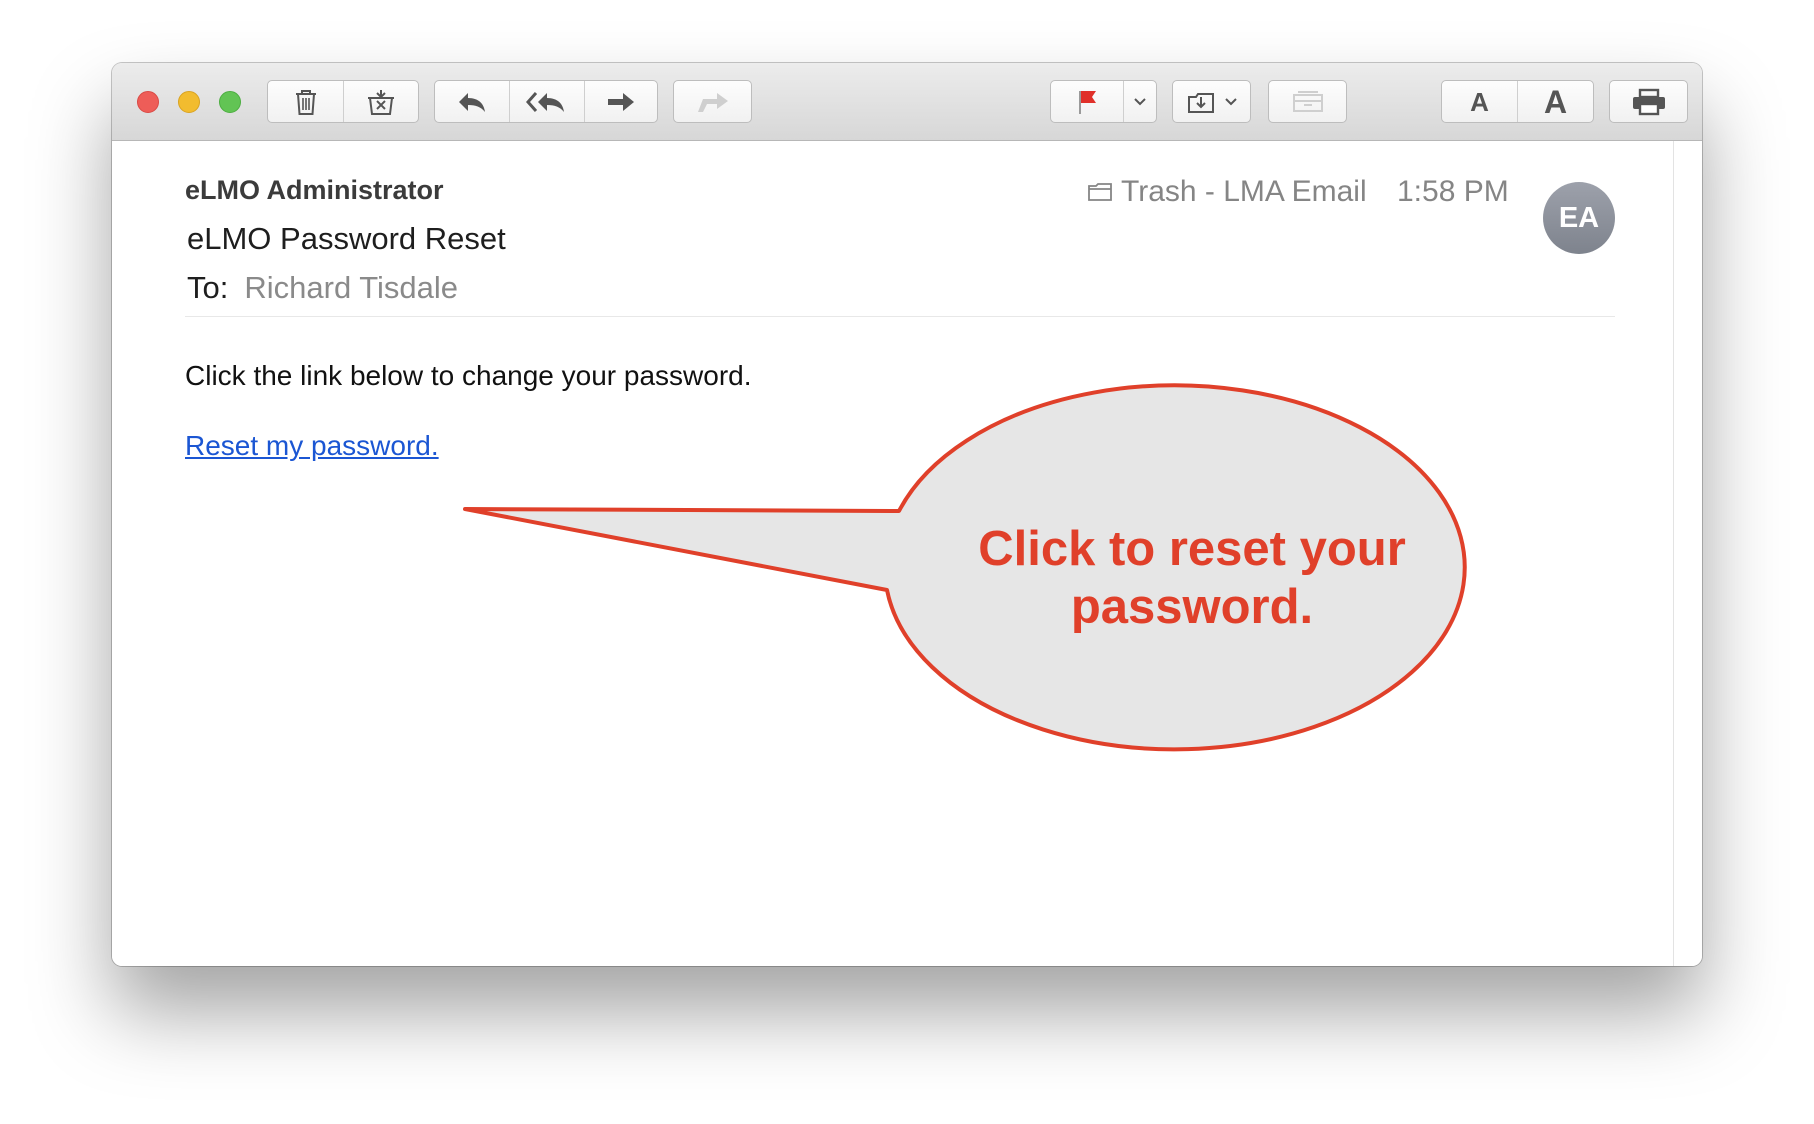  Describe the element at coordinates (1579, 218) in the screenshot. I see `avatar: EA` at that location.